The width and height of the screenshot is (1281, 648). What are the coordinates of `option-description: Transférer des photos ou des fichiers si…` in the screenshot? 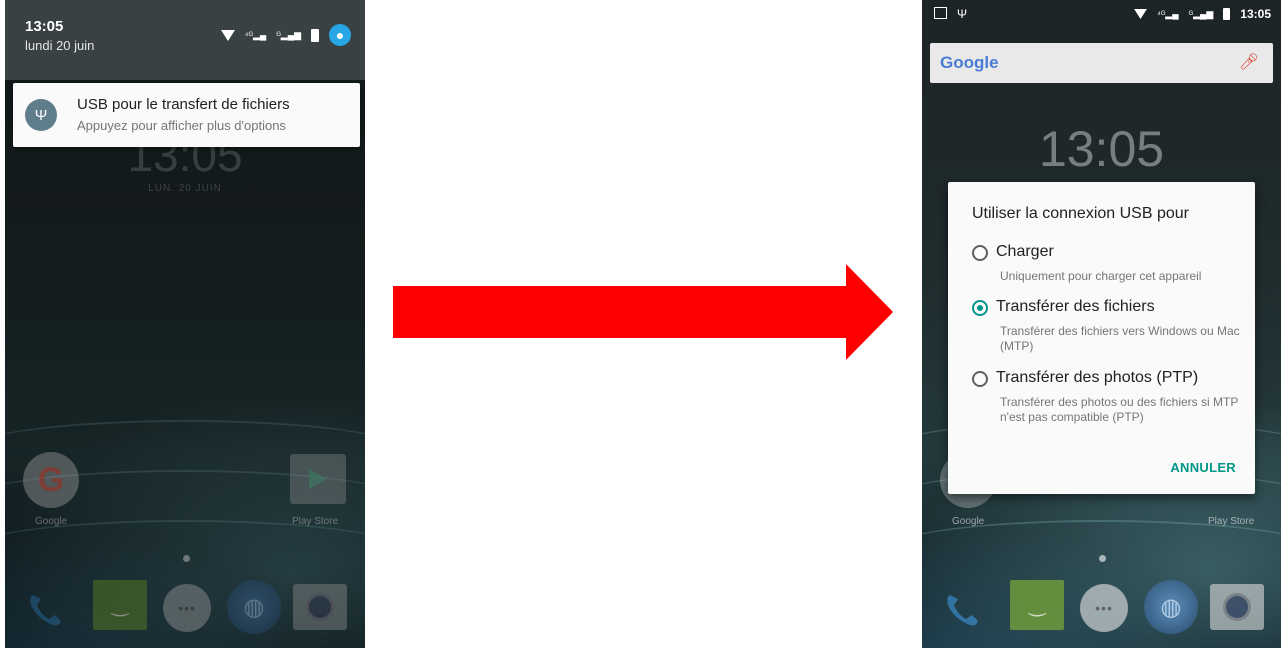 It's located at (1119, 409).